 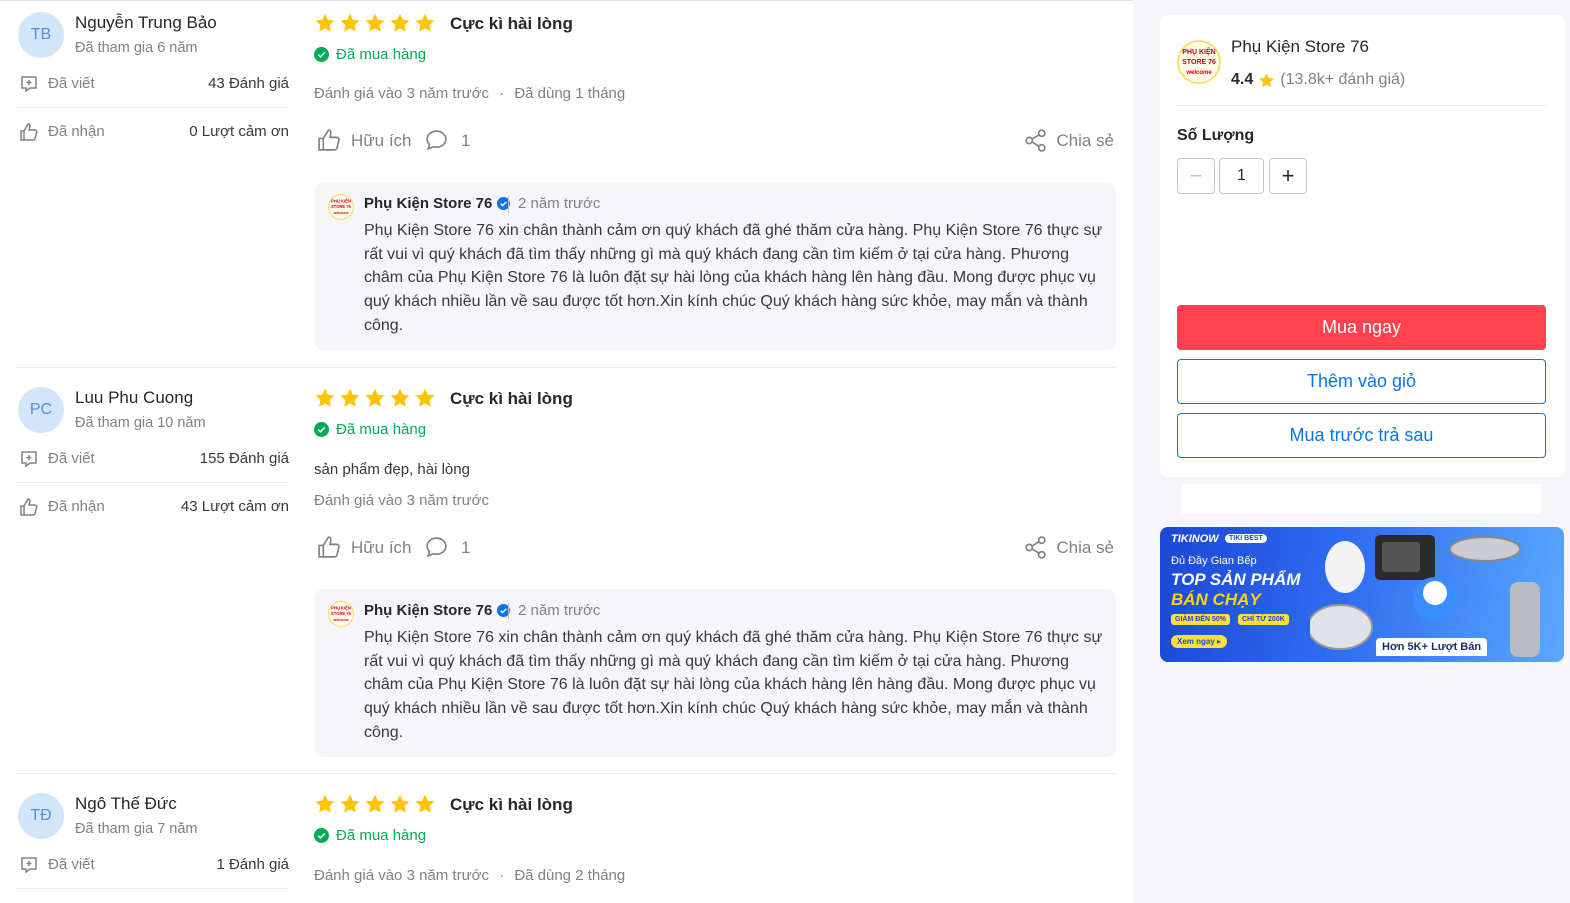 What do you see at coordinates (436, 140) in the screenshot?
I see `comment-icon` at bounding box center [436, 140].